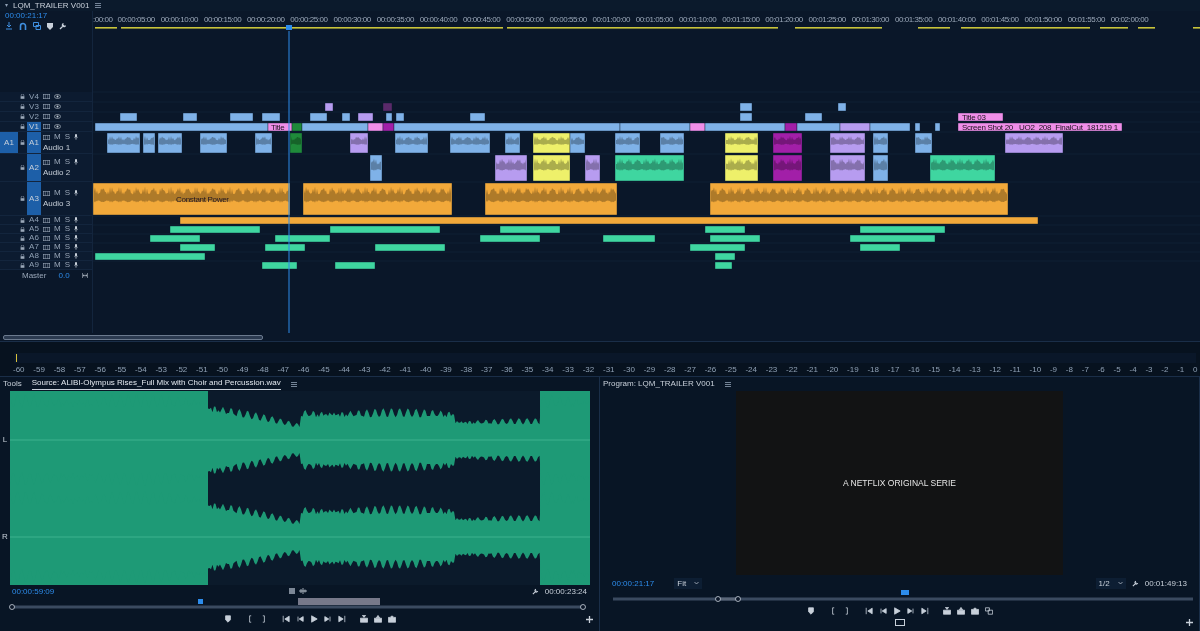  I want to click on panel-menu-icon, so click(727, 384).